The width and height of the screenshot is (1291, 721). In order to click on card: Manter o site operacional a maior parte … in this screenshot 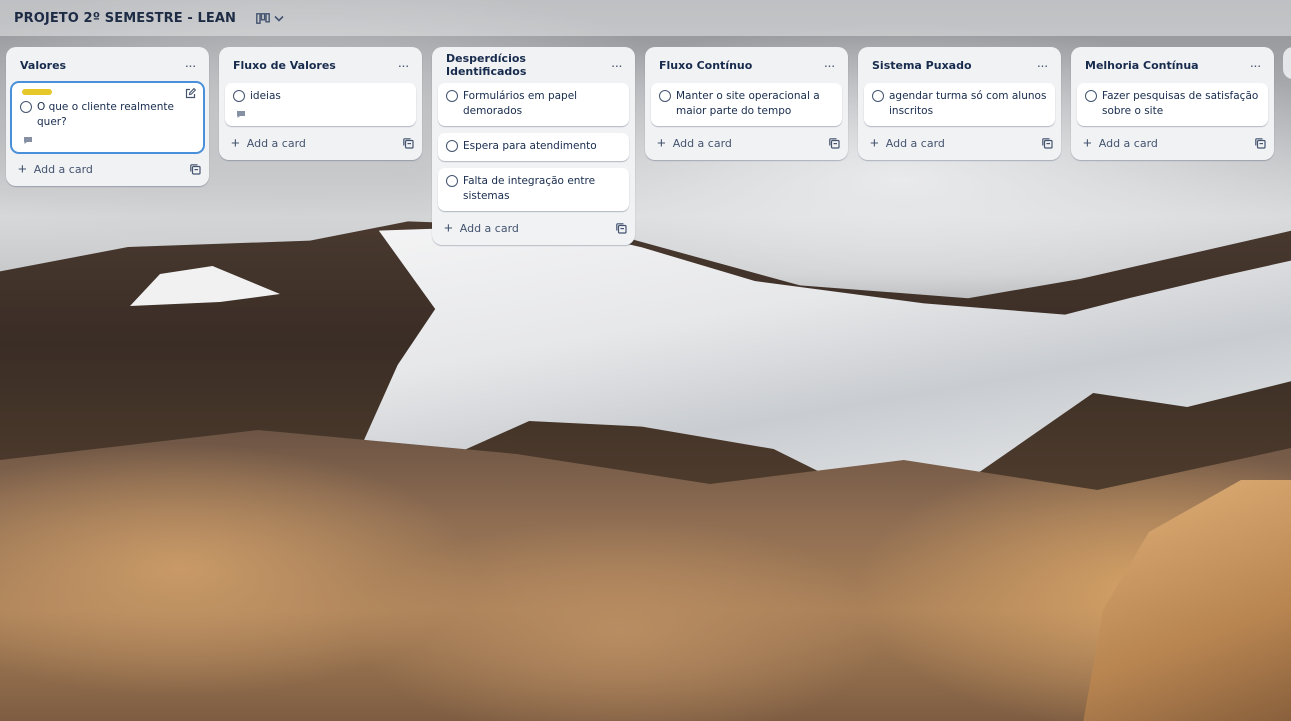, I will do `click(746, 104)`.